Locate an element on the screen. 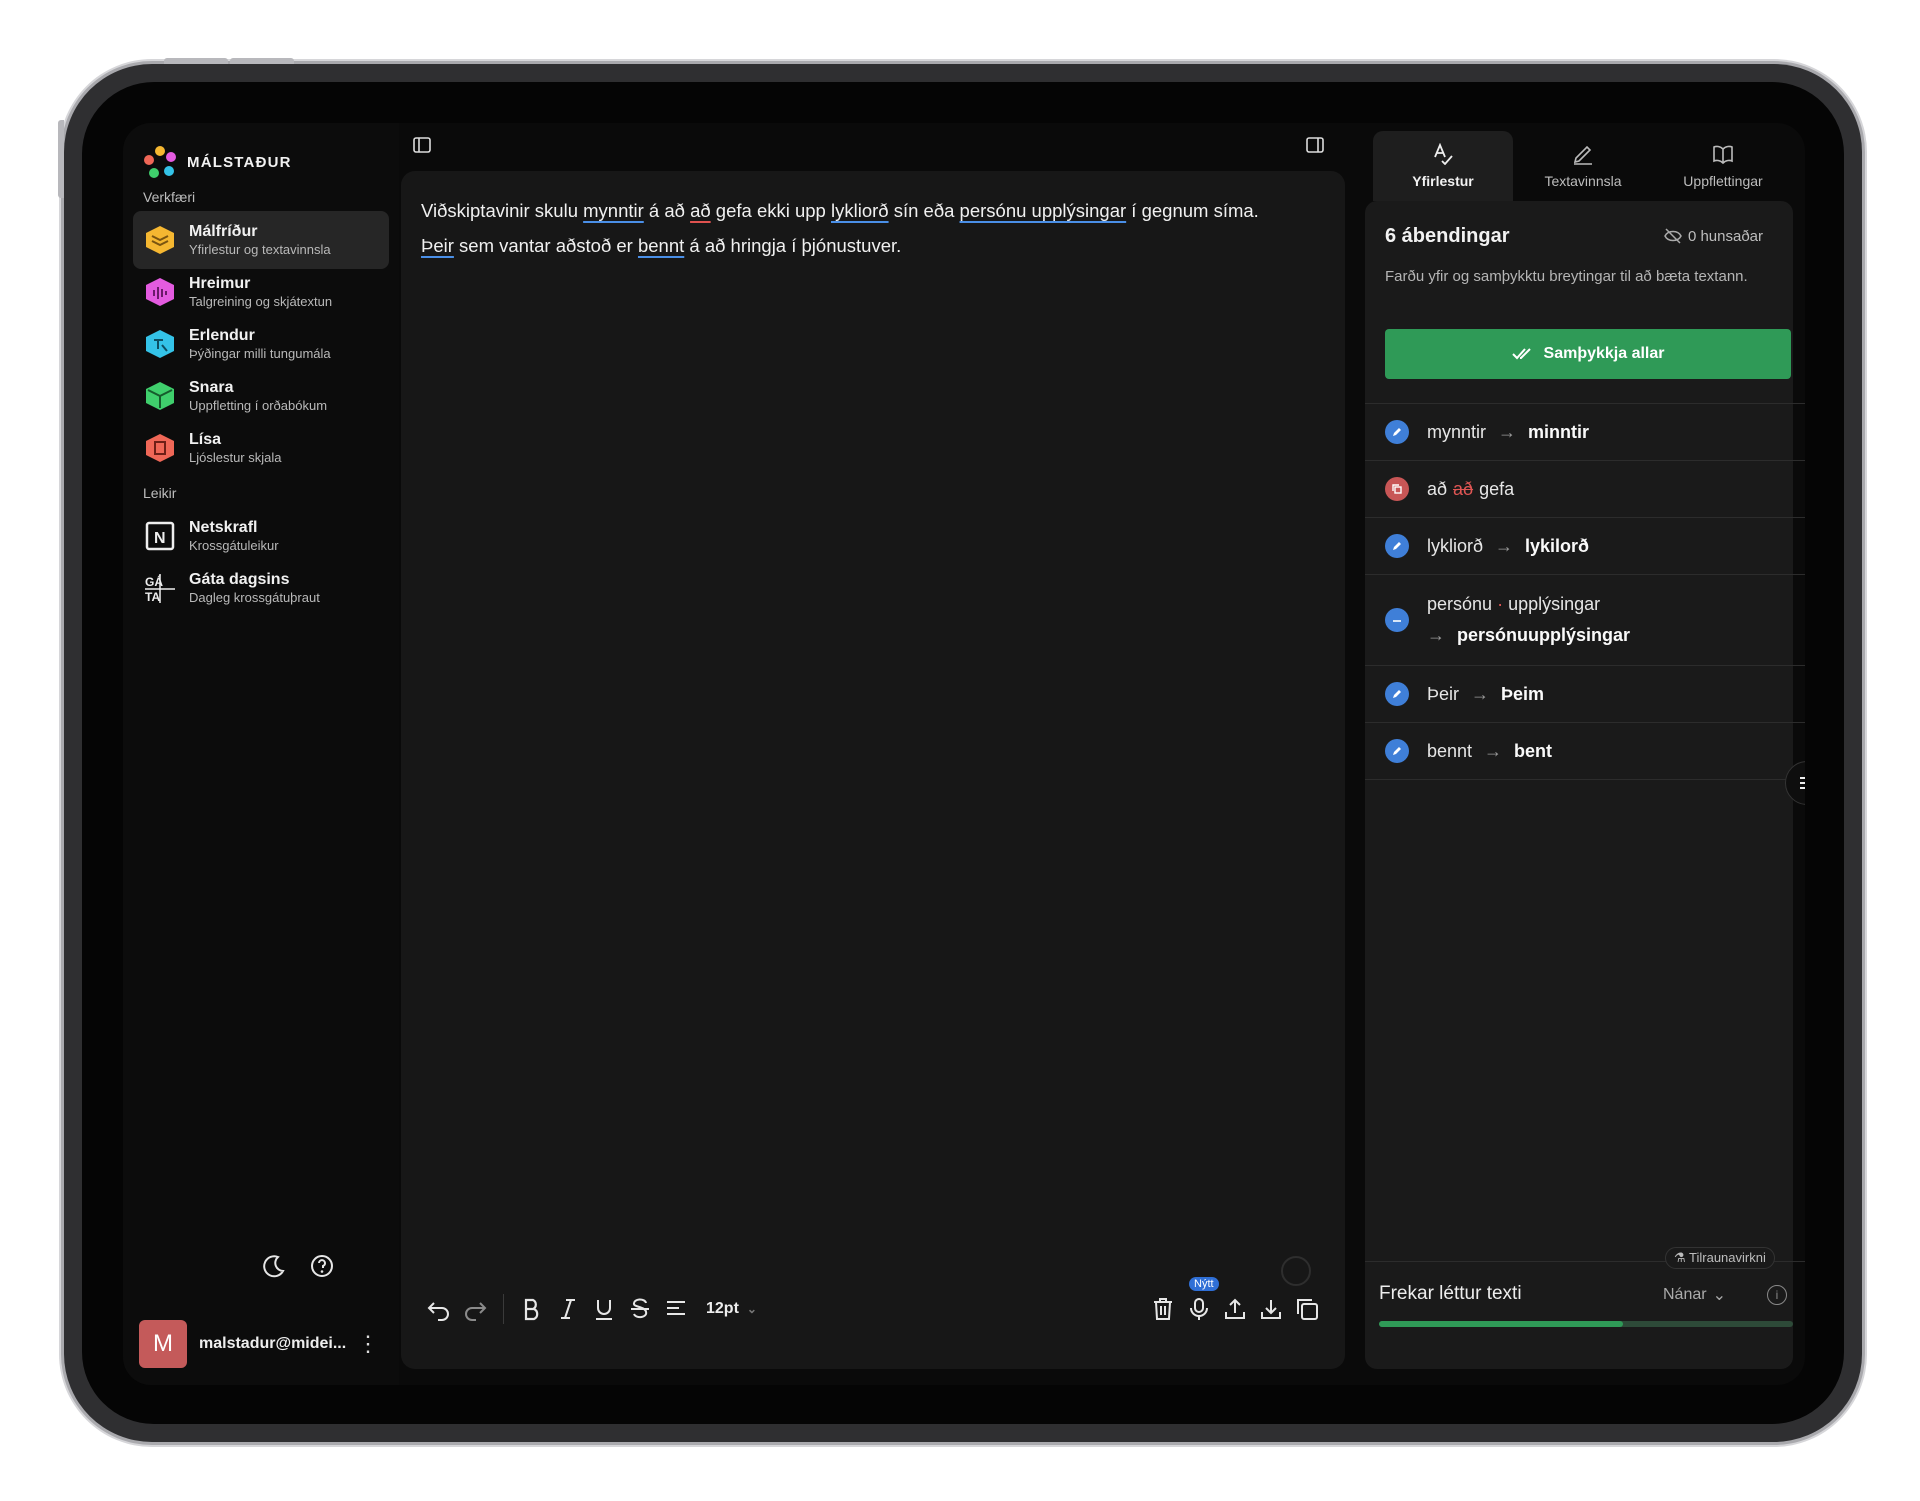 The height and width of the screenshot is (1501, 1920). font-size-select: 12pt ⌄ is located at coordinates (731, 1309).